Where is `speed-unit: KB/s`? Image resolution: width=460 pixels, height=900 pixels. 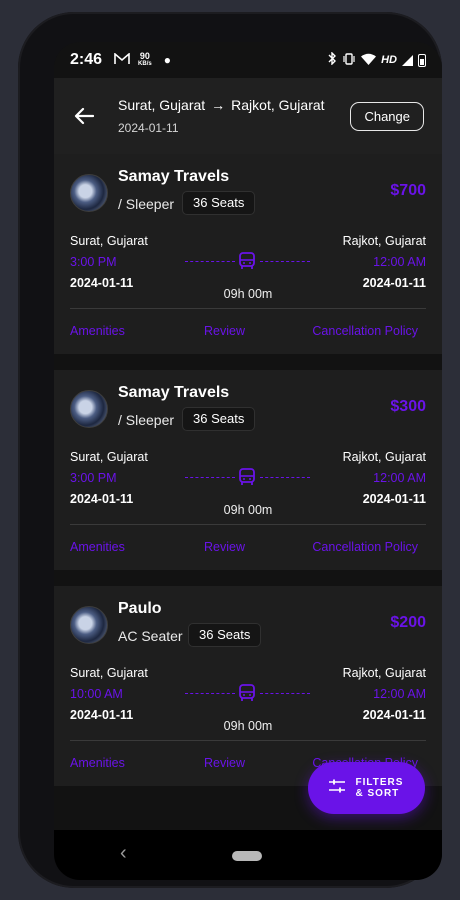 speed-unit: KB/s is located at coordinates (145, 64).